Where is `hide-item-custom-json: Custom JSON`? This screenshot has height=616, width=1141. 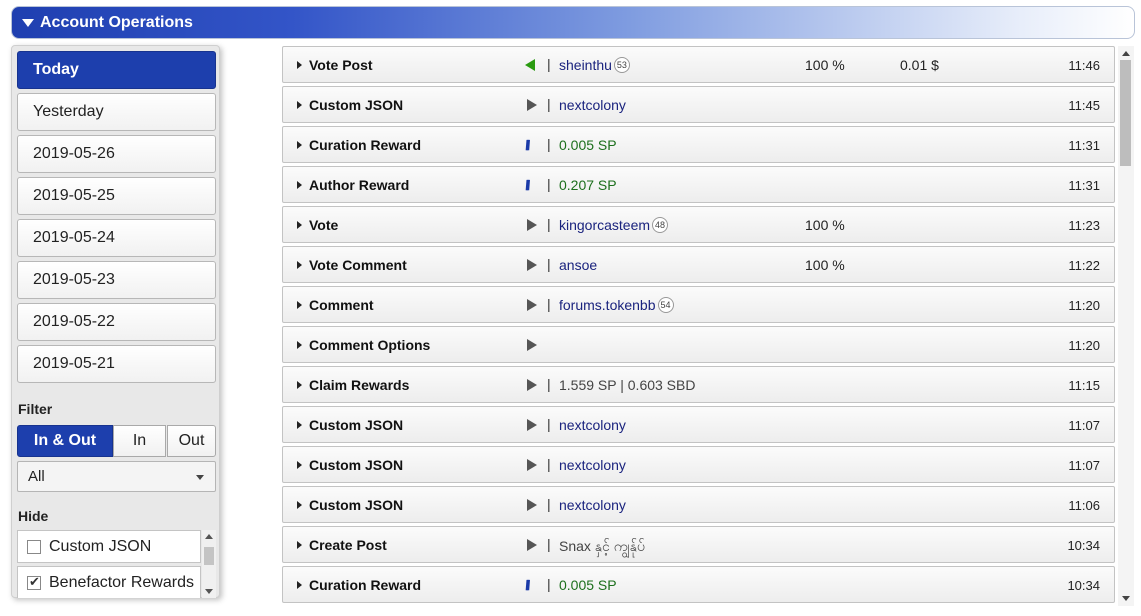
hide-item-custom-json: Custom JSON is located at coordinates (109, 546).